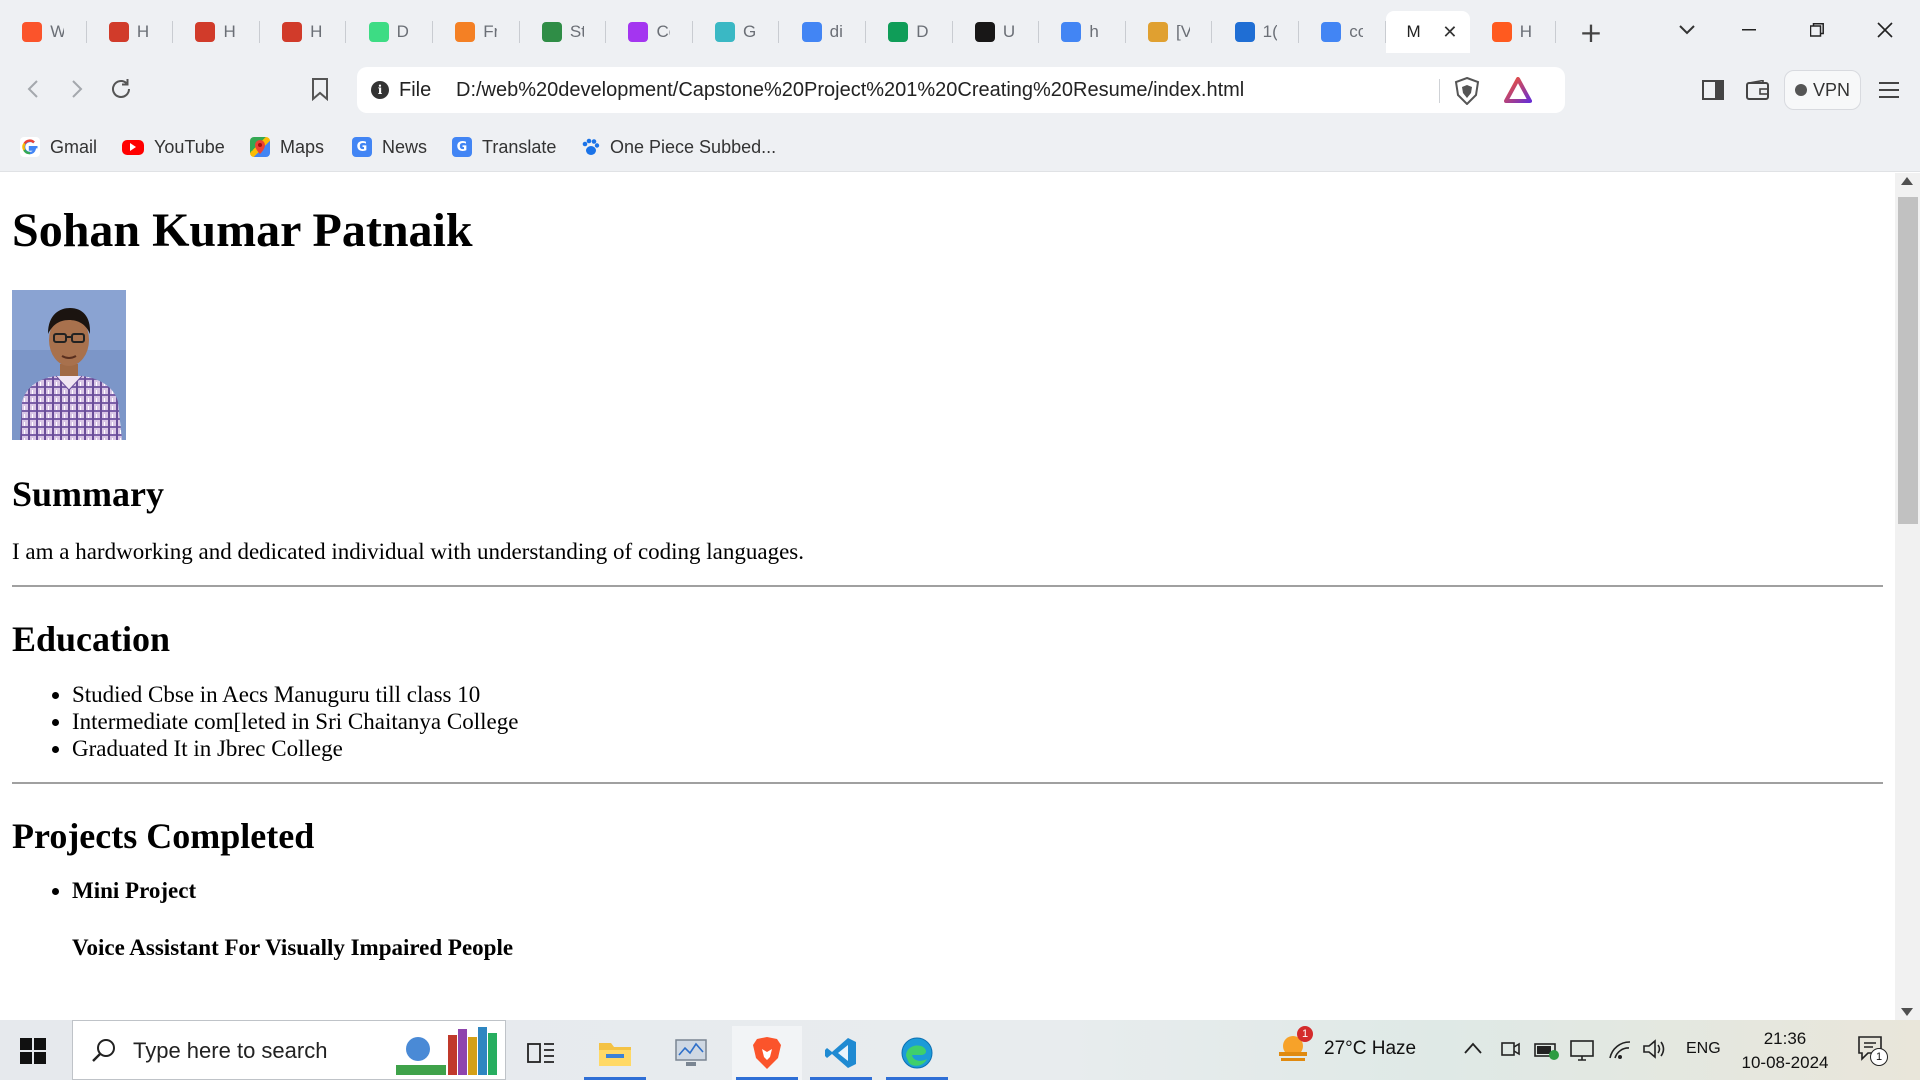  What do you see at coordinates (1071, 32) in the screenshot?
I see `google-icon` at bounding box center [1071, 32].